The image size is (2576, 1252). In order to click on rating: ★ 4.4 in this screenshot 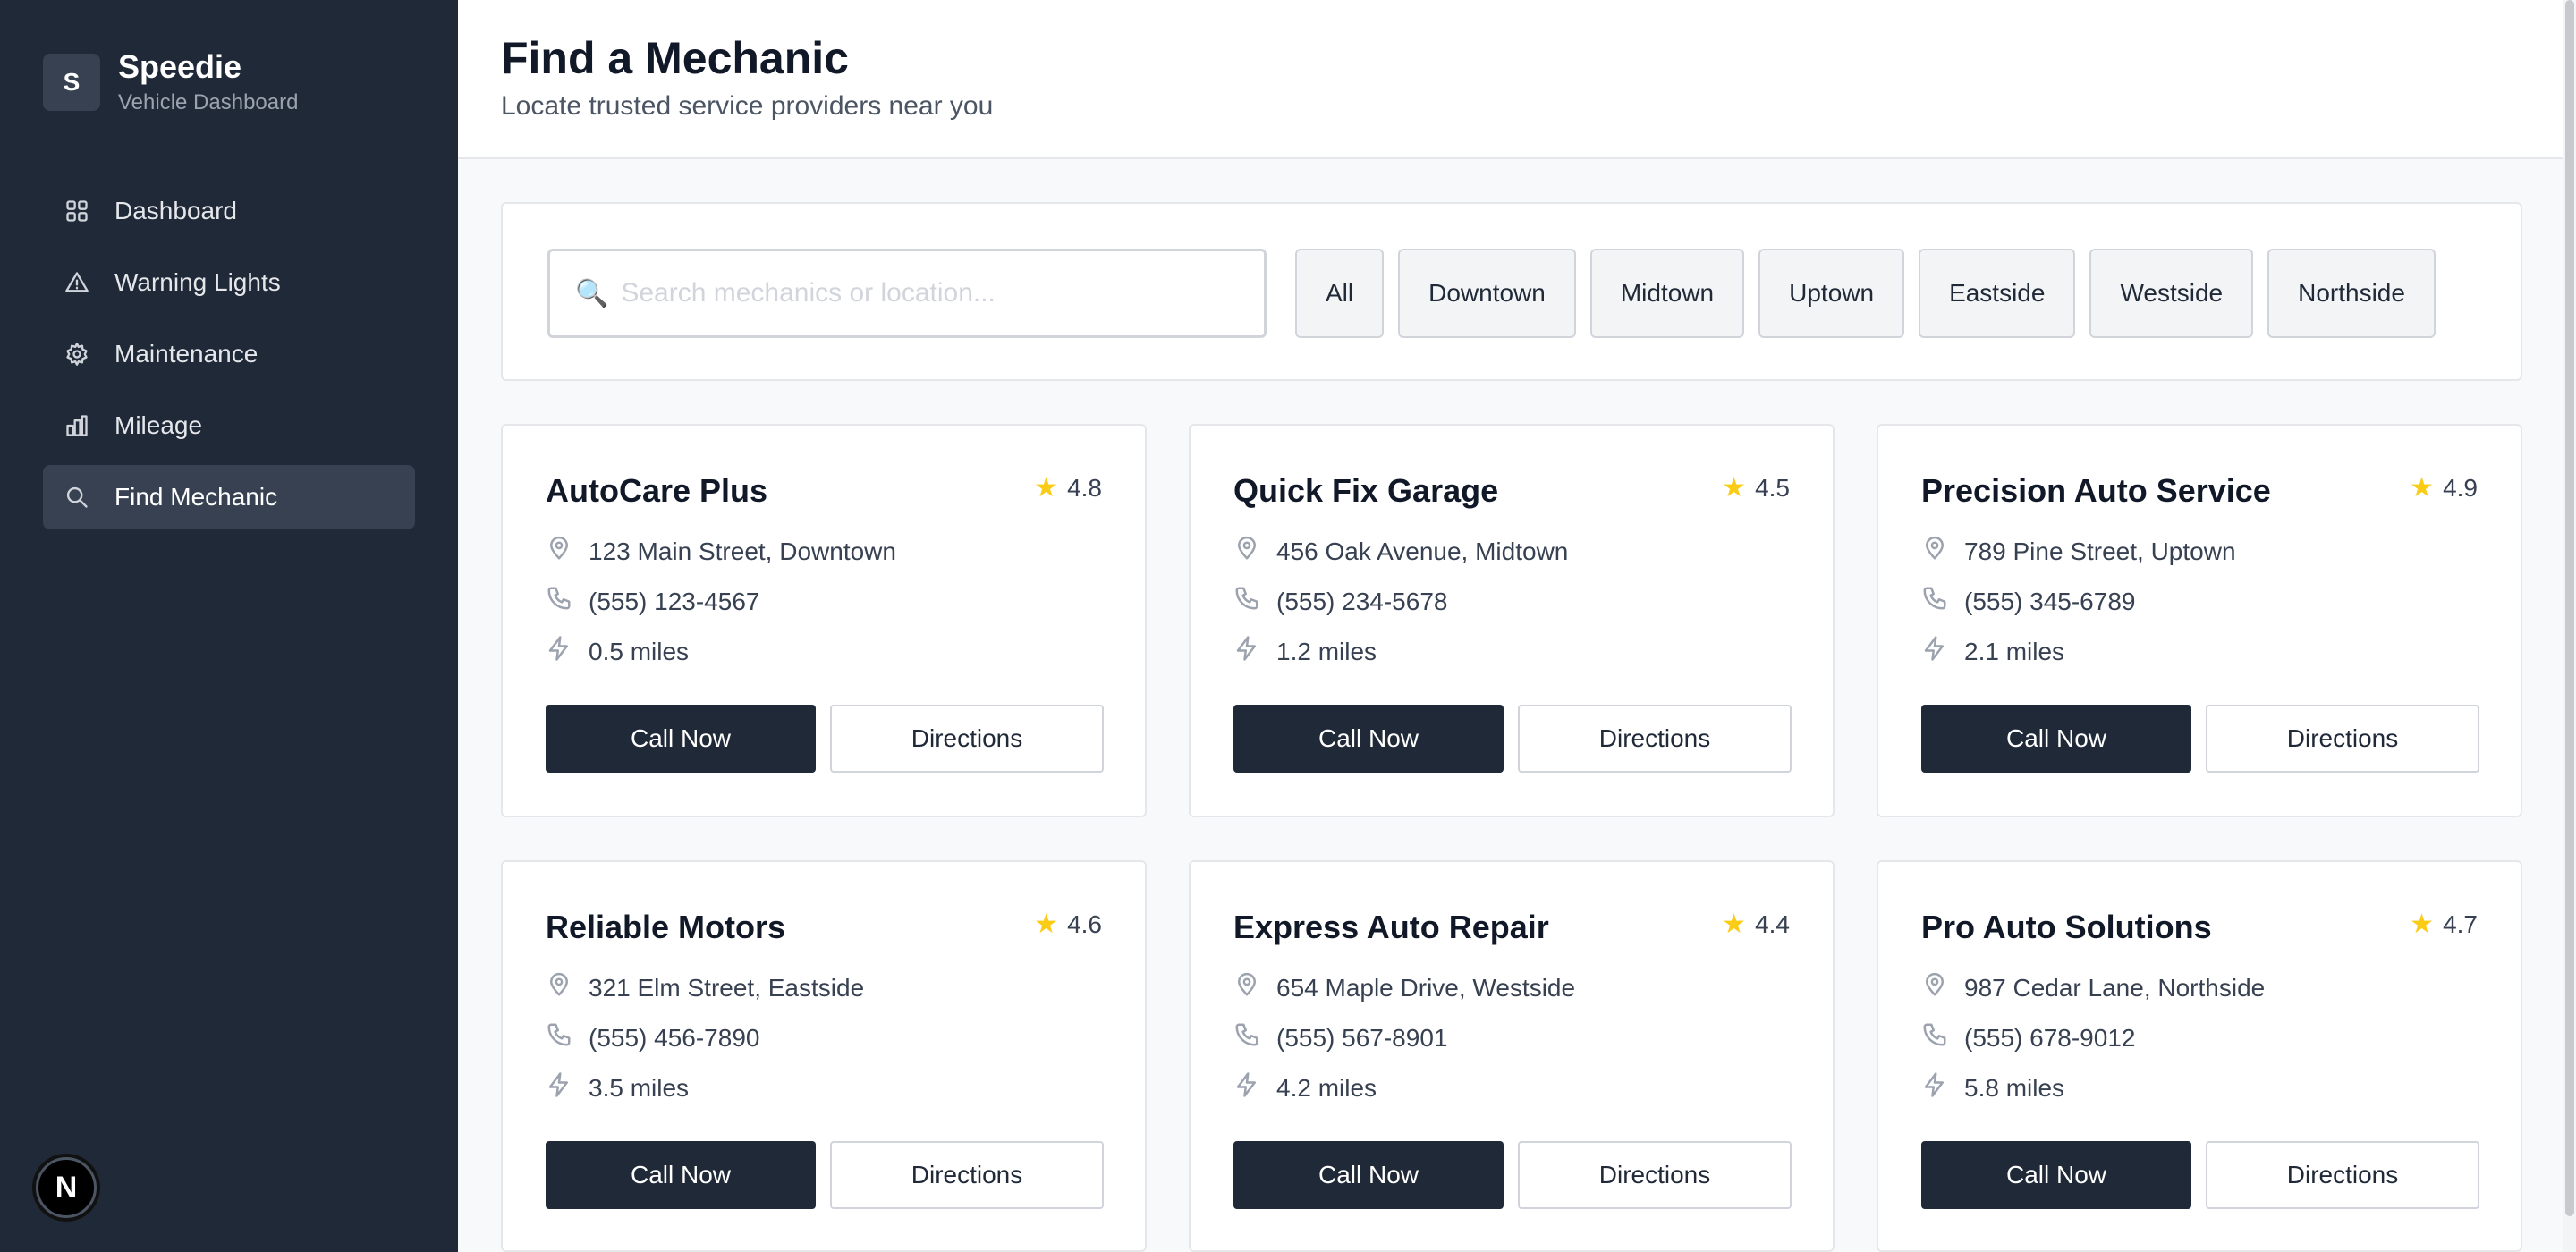, I will do `click(1756, 925)`.